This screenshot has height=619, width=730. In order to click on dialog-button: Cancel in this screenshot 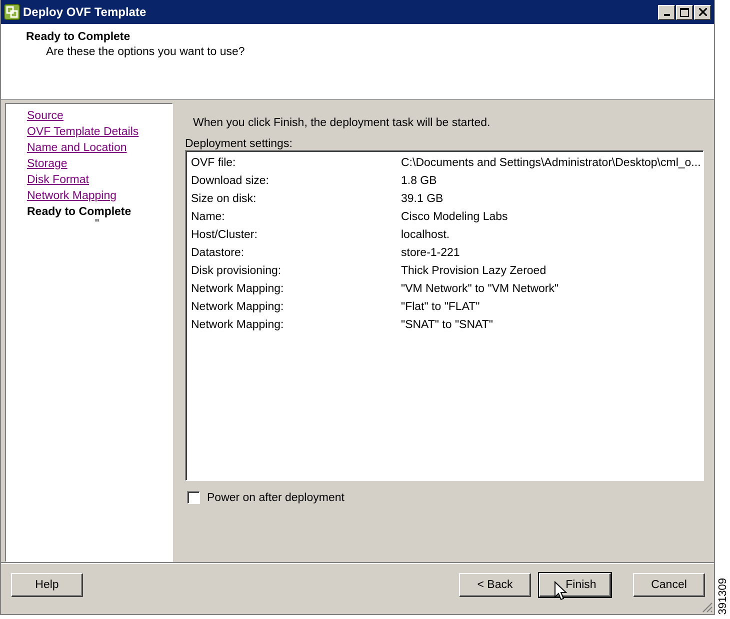, I will do `click(669, 584)`.